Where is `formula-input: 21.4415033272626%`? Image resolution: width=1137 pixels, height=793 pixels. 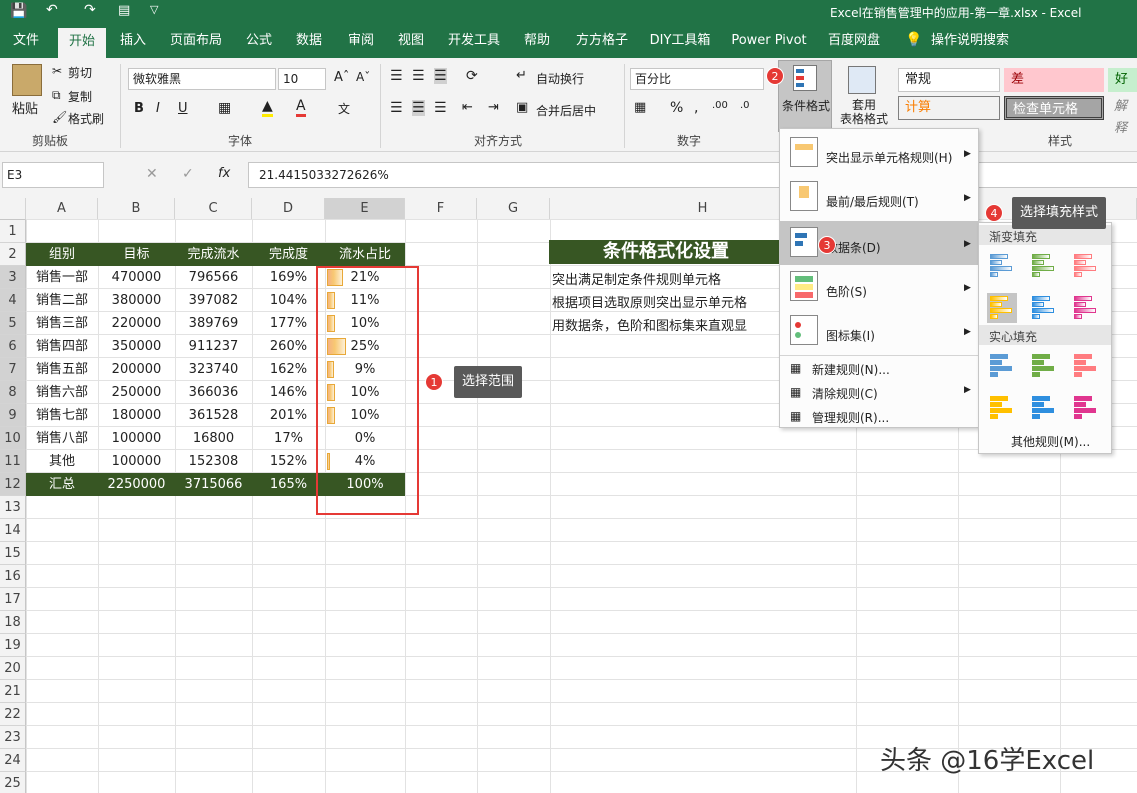 formula-input: 21.4415033272626% is located at coordinates (692, 175).